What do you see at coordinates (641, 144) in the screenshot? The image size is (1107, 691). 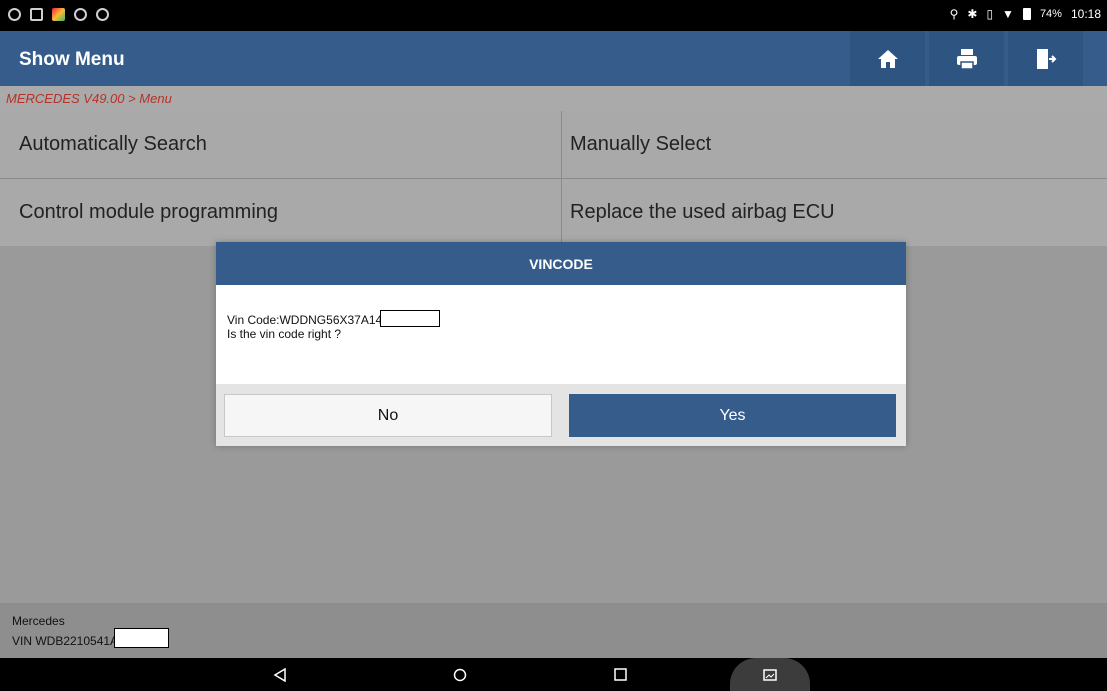 I see `menu-item-label: Manually Select` at bounding box center [641, 144].